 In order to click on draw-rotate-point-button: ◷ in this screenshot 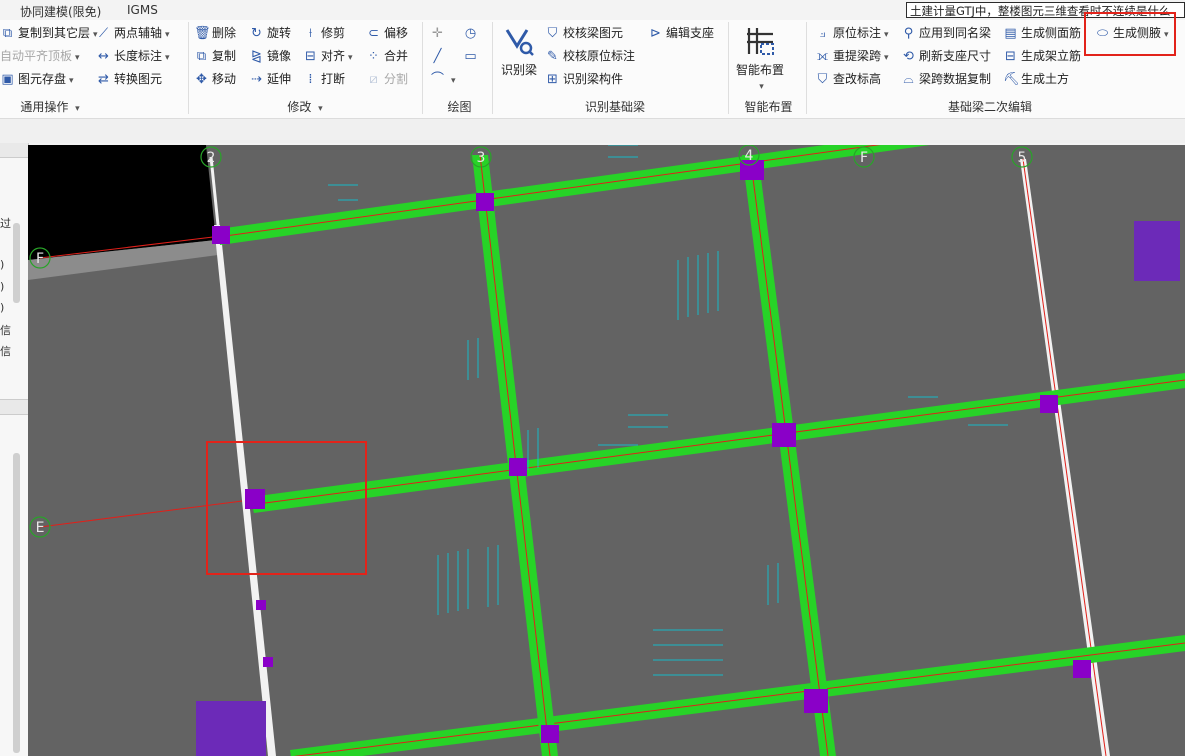, I will do `click(472, 33)`.